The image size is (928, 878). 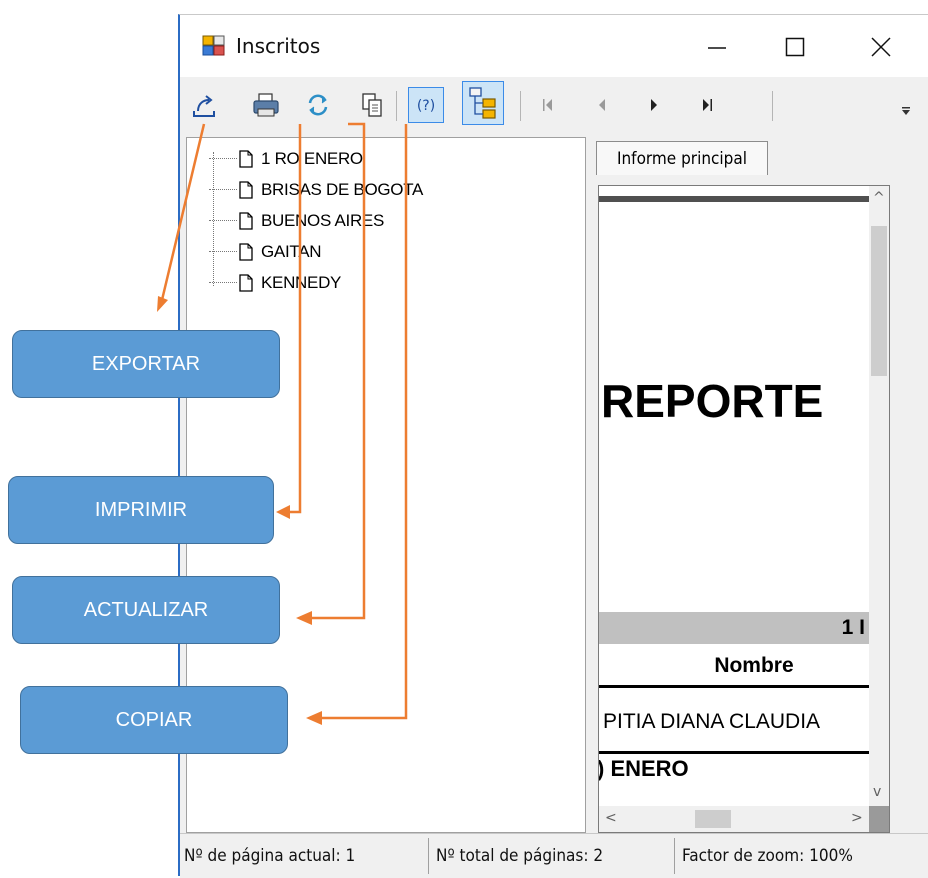 I want to click on tree-item: KENNEDY, so click(x=275, y=283).